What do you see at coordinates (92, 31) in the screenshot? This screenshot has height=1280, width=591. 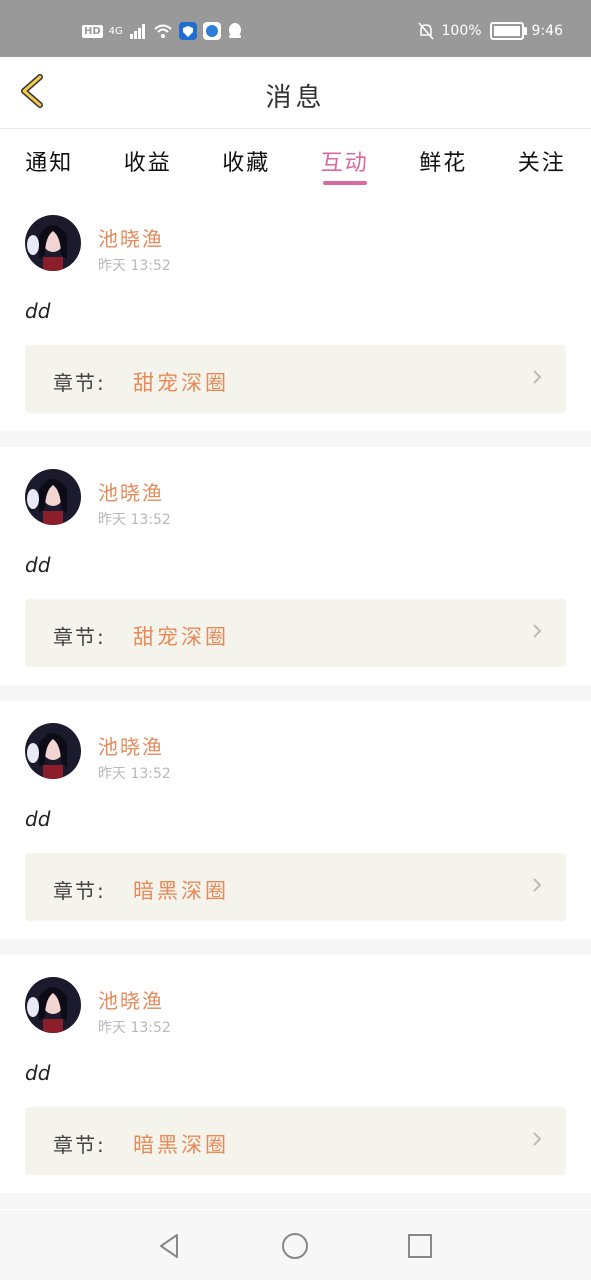 I see `hd-badge: HD` at bounding box center [92, 31].